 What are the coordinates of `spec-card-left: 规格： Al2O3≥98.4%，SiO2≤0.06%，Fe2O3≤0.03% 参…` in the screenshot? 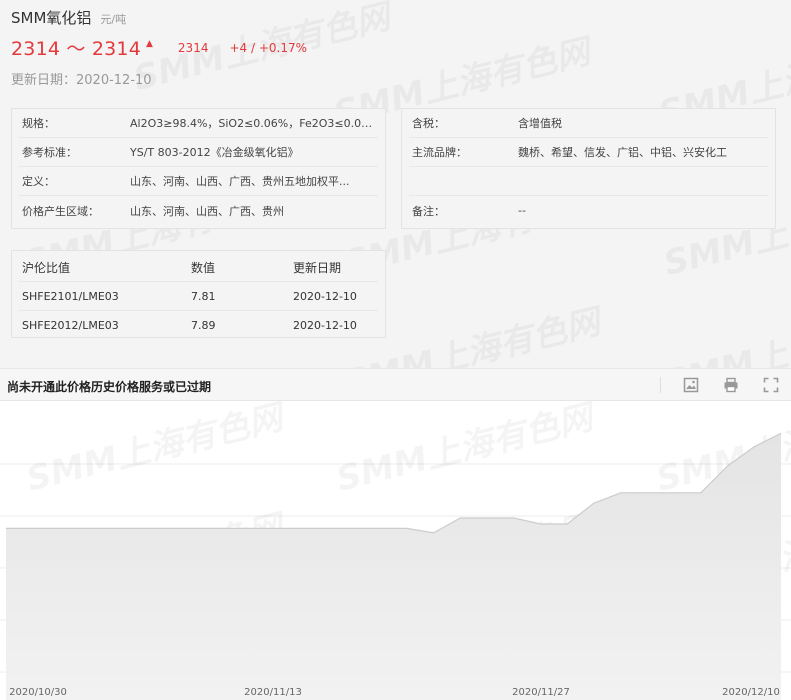 It's located at (198, 168).